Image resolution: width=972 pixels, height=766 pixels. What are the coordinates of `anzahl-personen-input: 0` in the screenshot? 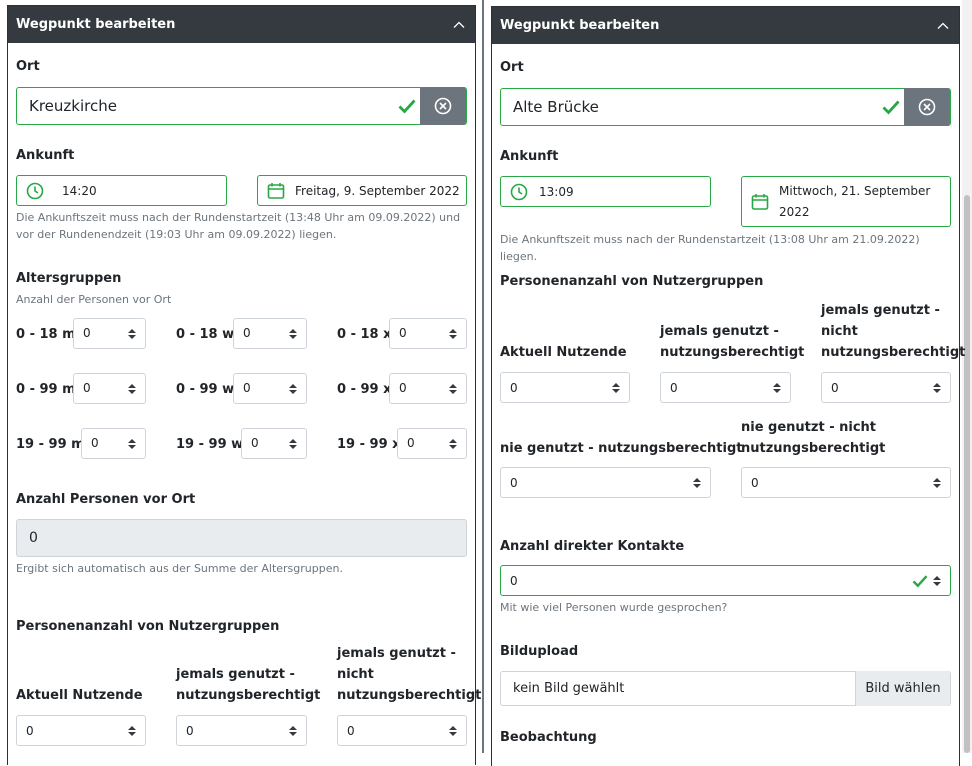 It's located at (241, 538).